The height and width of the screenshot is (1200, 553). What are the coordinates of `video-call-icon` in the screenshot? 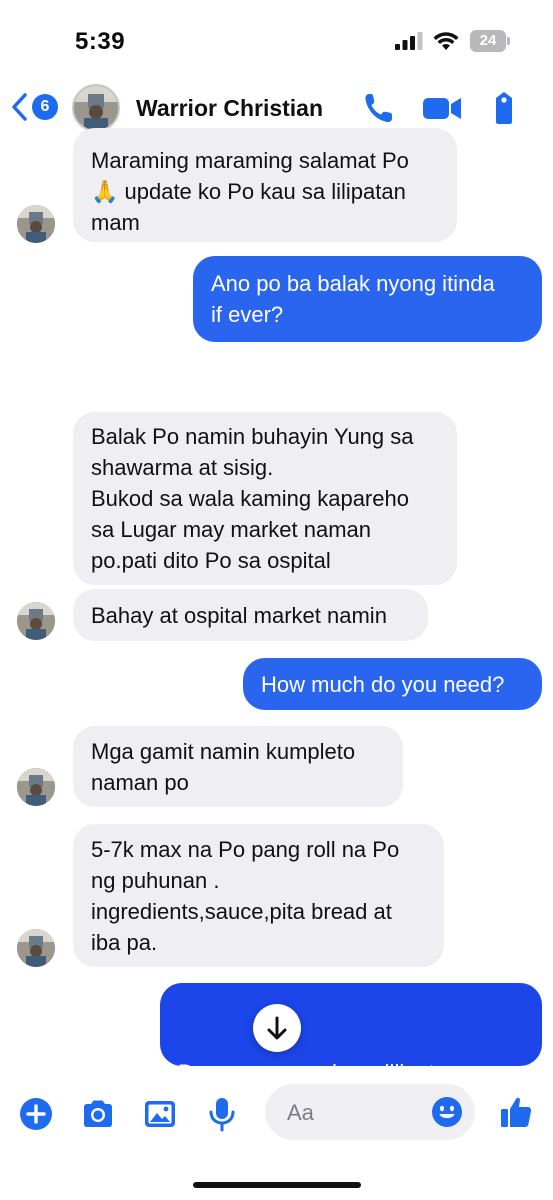 It's located at (442, 108).